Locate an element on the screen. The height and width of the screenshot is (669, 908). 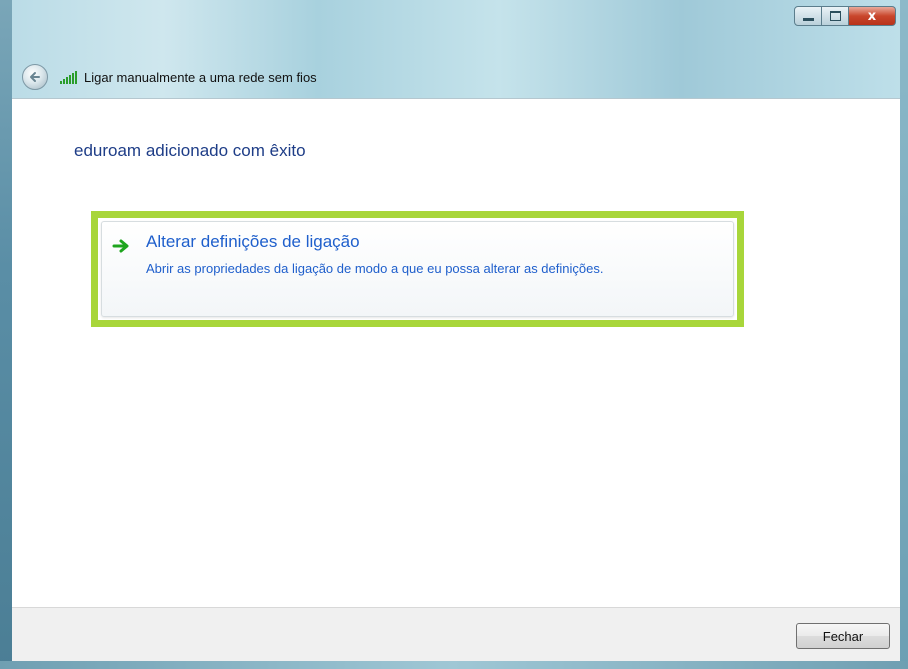
window-frame-right is located at coordinates (904, 334).